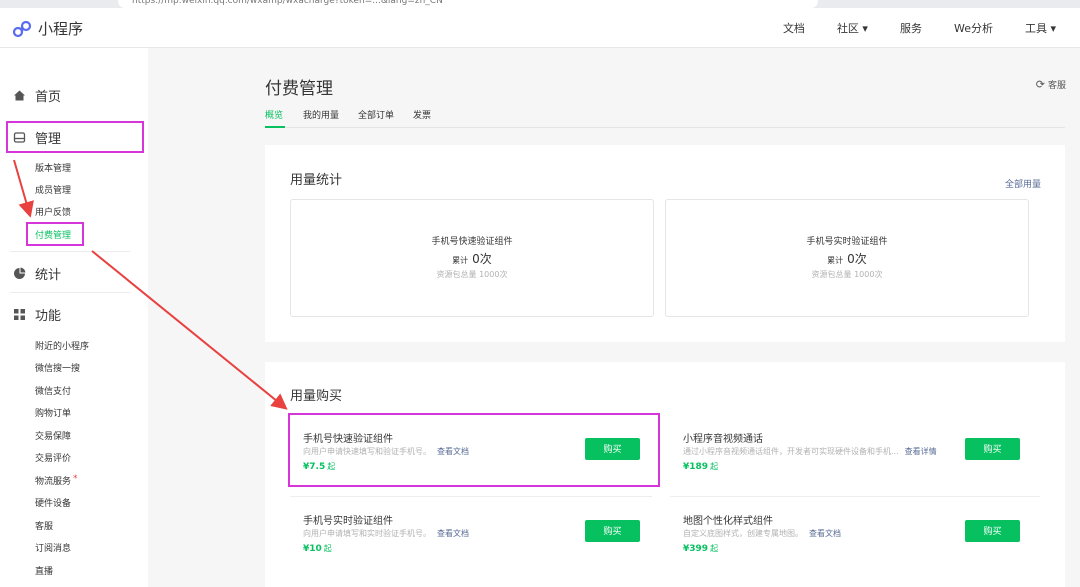 The height and width of the screenshot is (587, 1080). Describe the element at coordinates (53, 502) in the screenshot. I see `sidebar-item-hardware: 硬件设备` at that location.